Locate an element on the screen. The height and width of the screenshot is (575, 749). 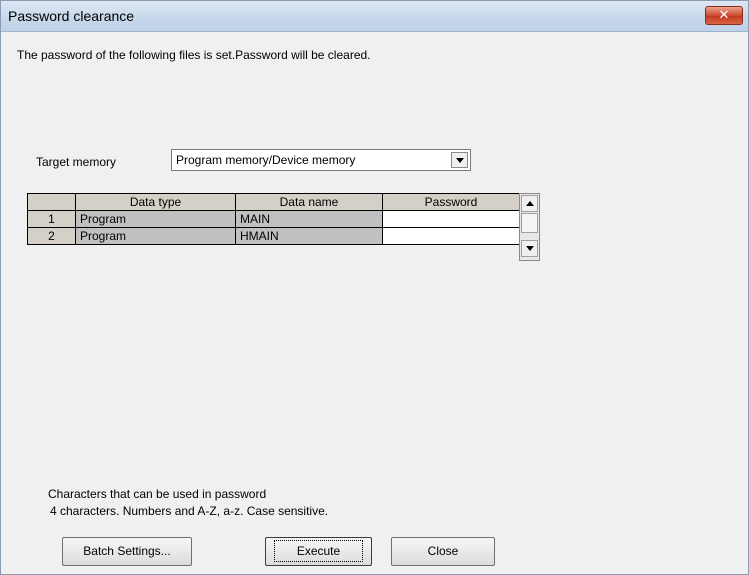
close-label: Close is located at coordinates (443, 551).